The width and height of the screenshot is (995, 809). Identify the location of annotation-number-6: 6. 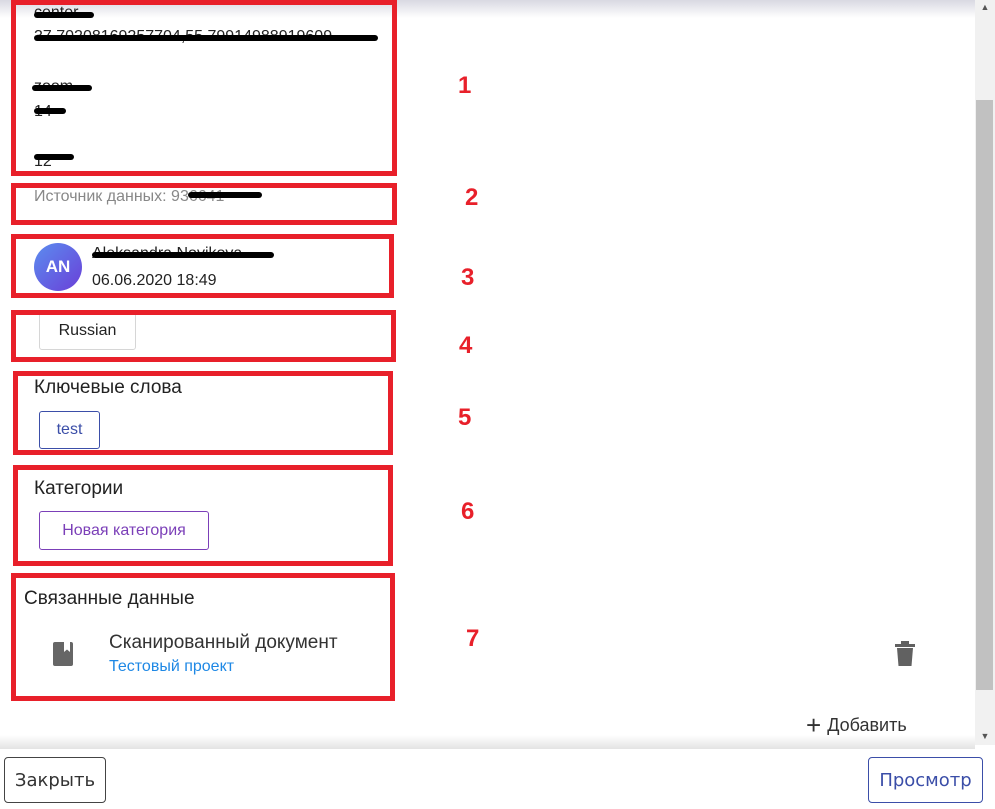
(468, 511).